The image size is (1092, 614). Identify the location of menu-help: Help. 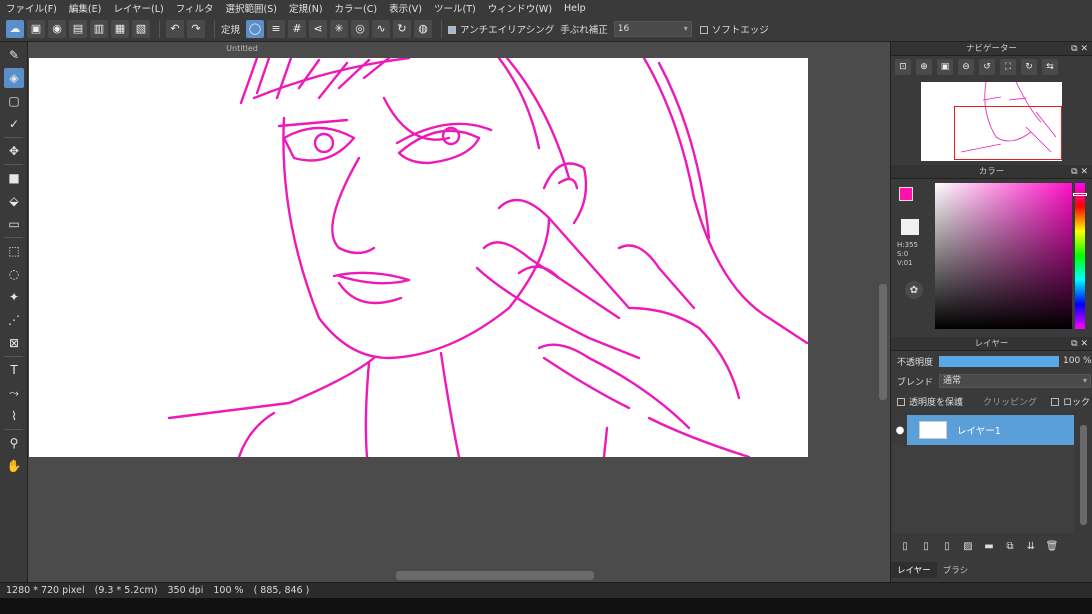
(575, 8).